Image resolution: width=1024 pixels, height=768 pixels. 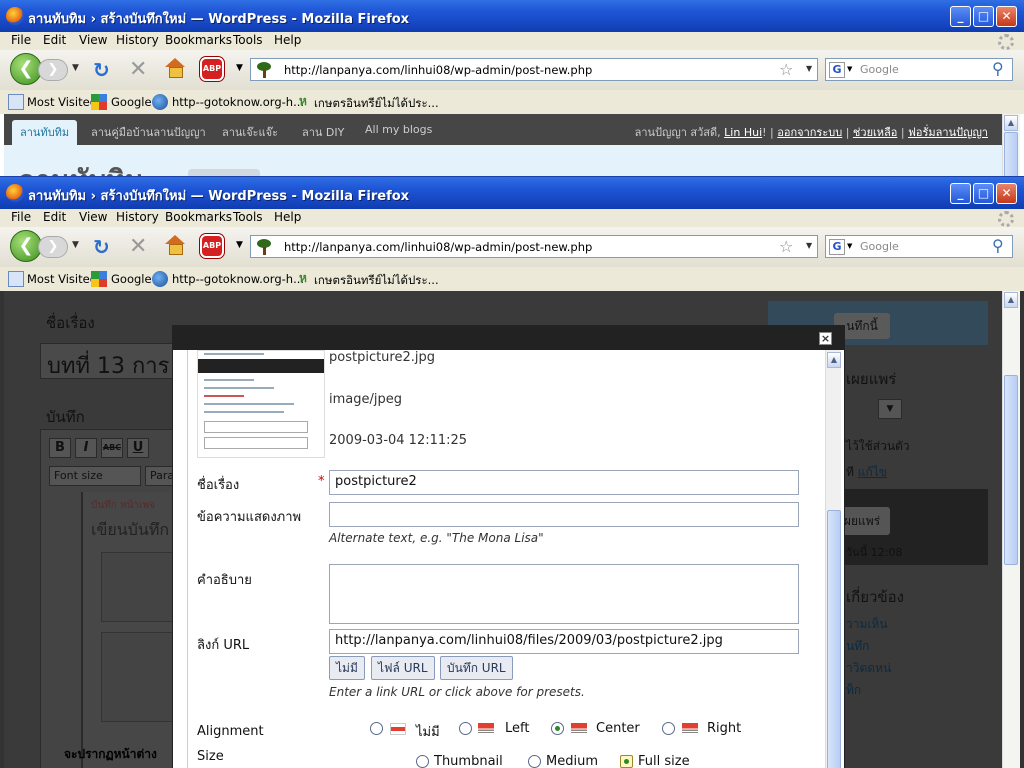 I want to click on title-input: postpicture2, so click(x=564, y=482).